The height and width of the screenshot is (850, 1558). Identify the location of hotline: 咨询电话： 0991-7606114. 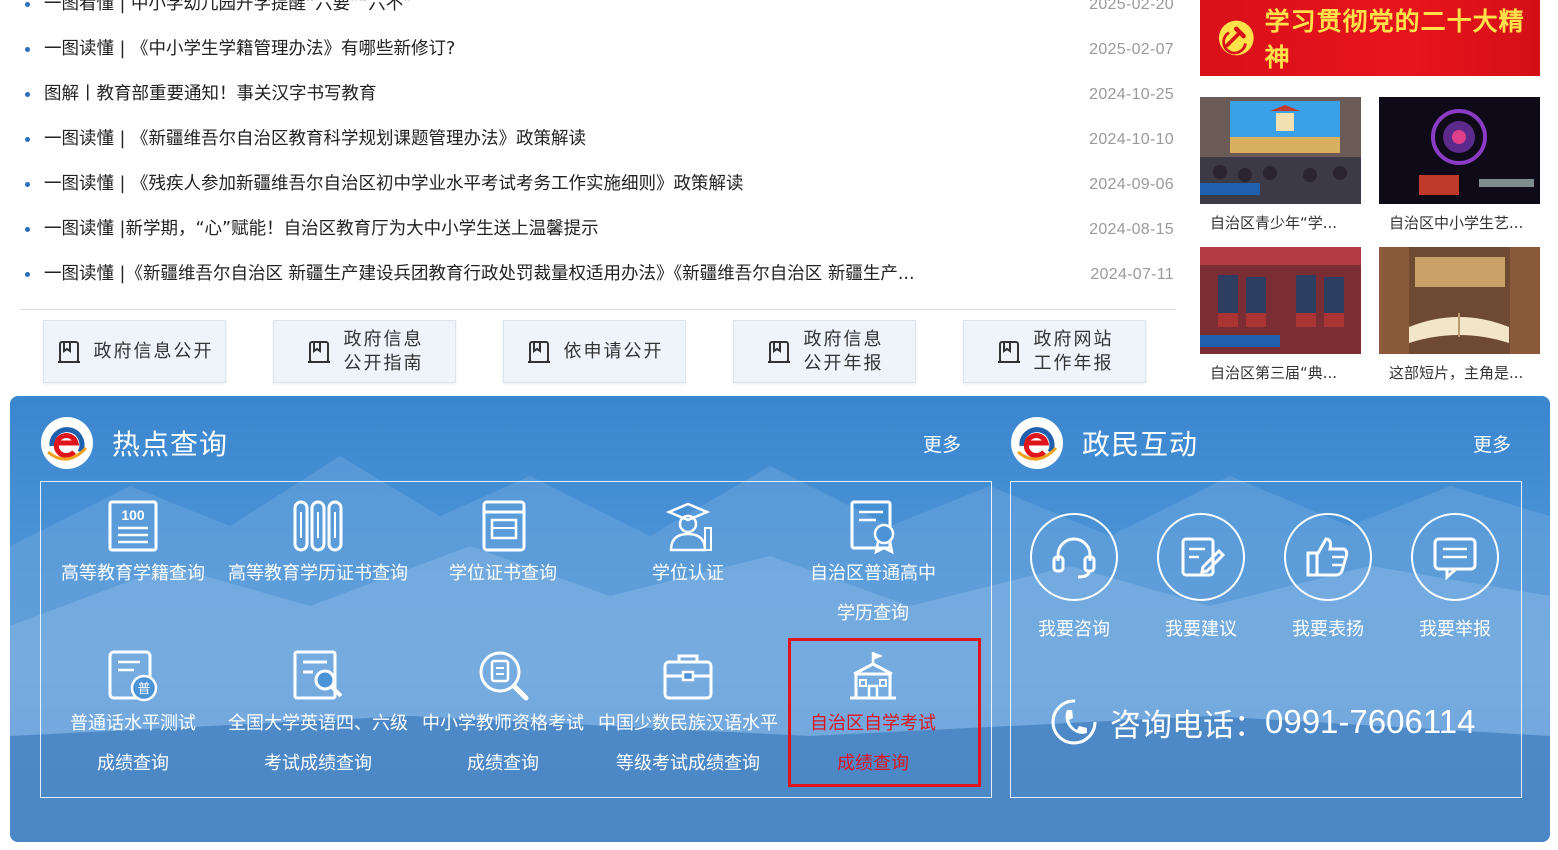
(1262, 722).